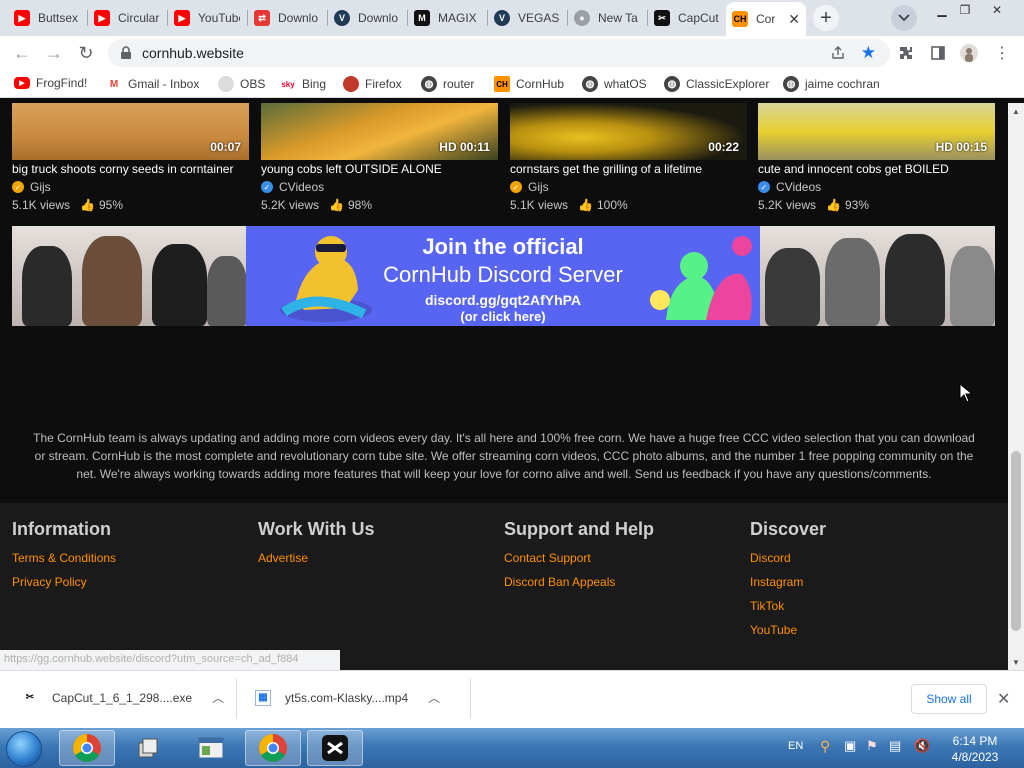 This screenshot has height=768, width=1024. I want to click on extensions-icon, so click(906, 53).